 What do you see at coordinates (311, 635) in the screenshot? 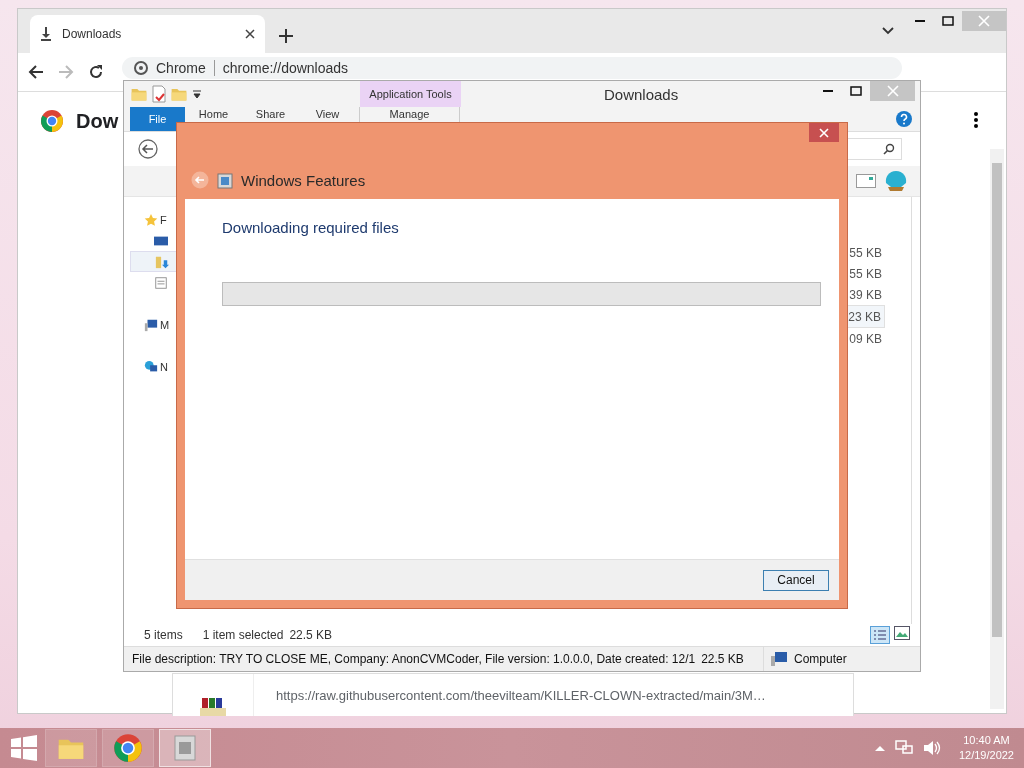
I see `selection-size: 22.5 KB` at bounding box center [311, 635].